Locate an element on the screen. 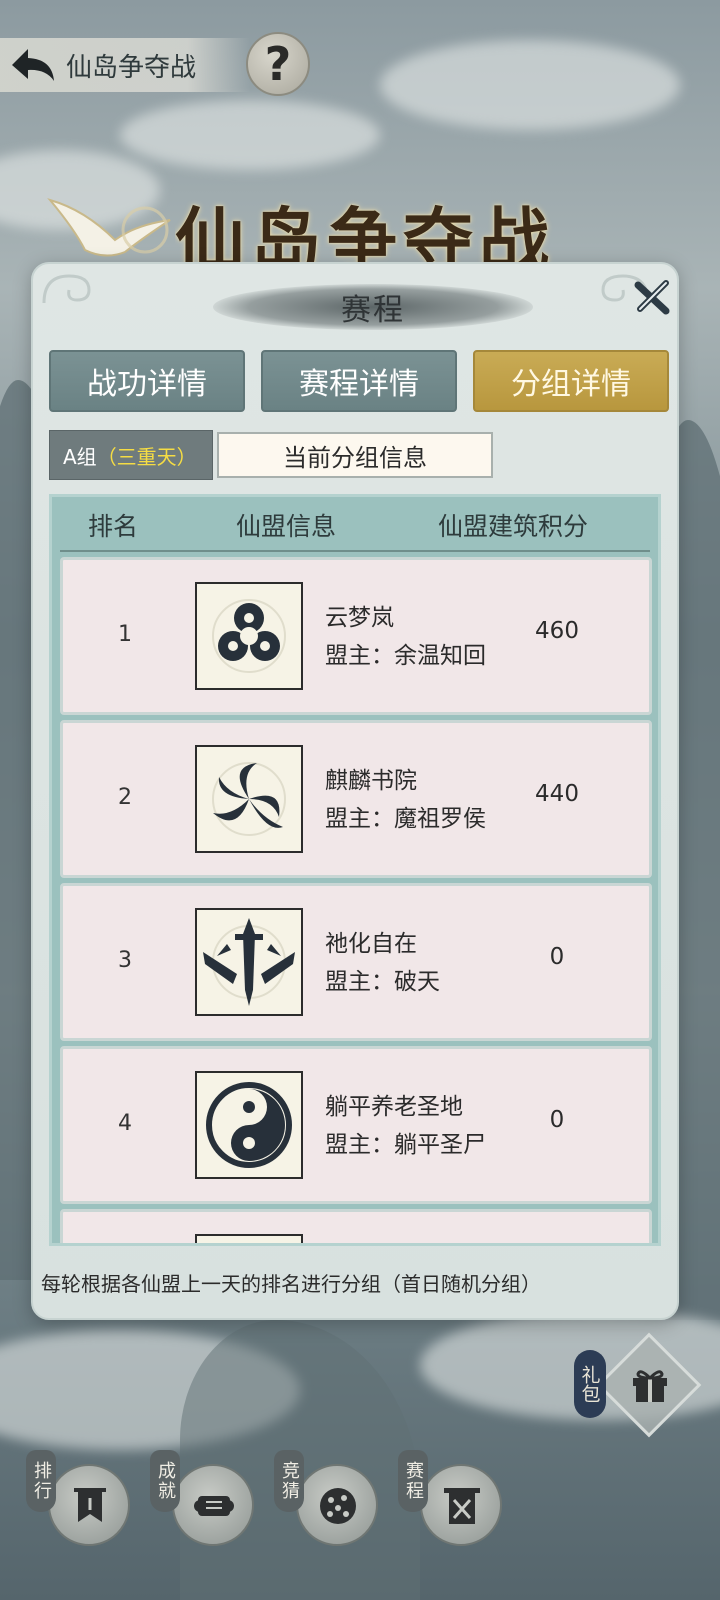  tab-schedule-details: 赛程详情 is located at coordinates (359, 381).